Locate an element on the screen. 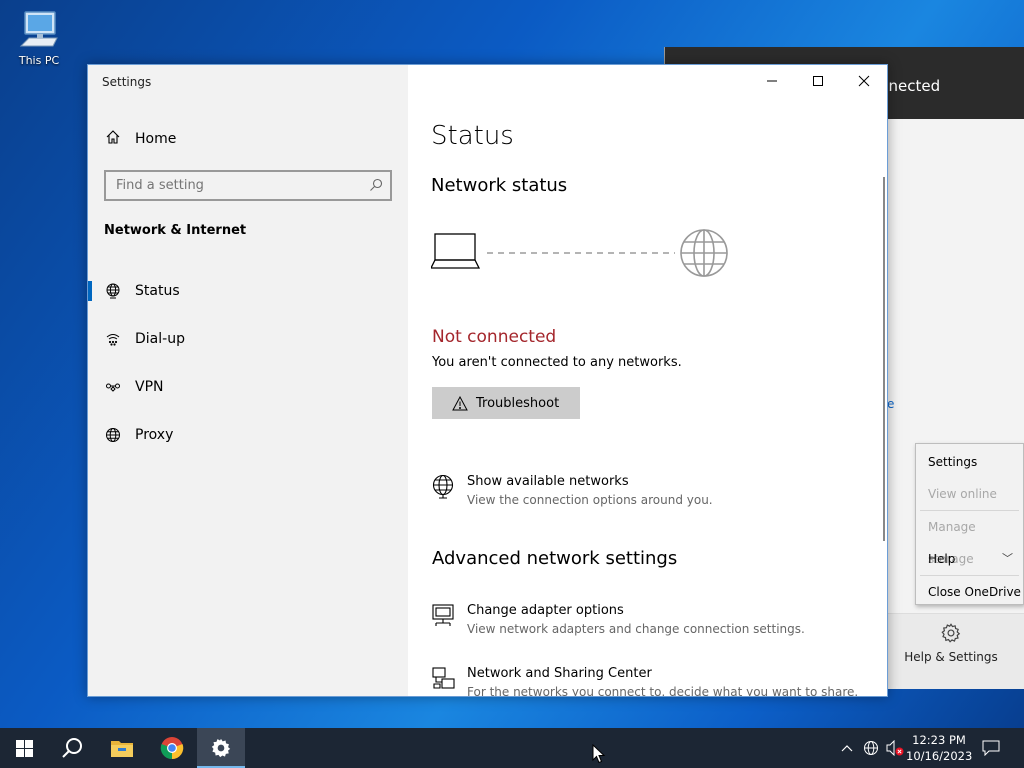 The height and width of the screenshot is (768, 1024). close-icon is located at coordinates (864, 81).